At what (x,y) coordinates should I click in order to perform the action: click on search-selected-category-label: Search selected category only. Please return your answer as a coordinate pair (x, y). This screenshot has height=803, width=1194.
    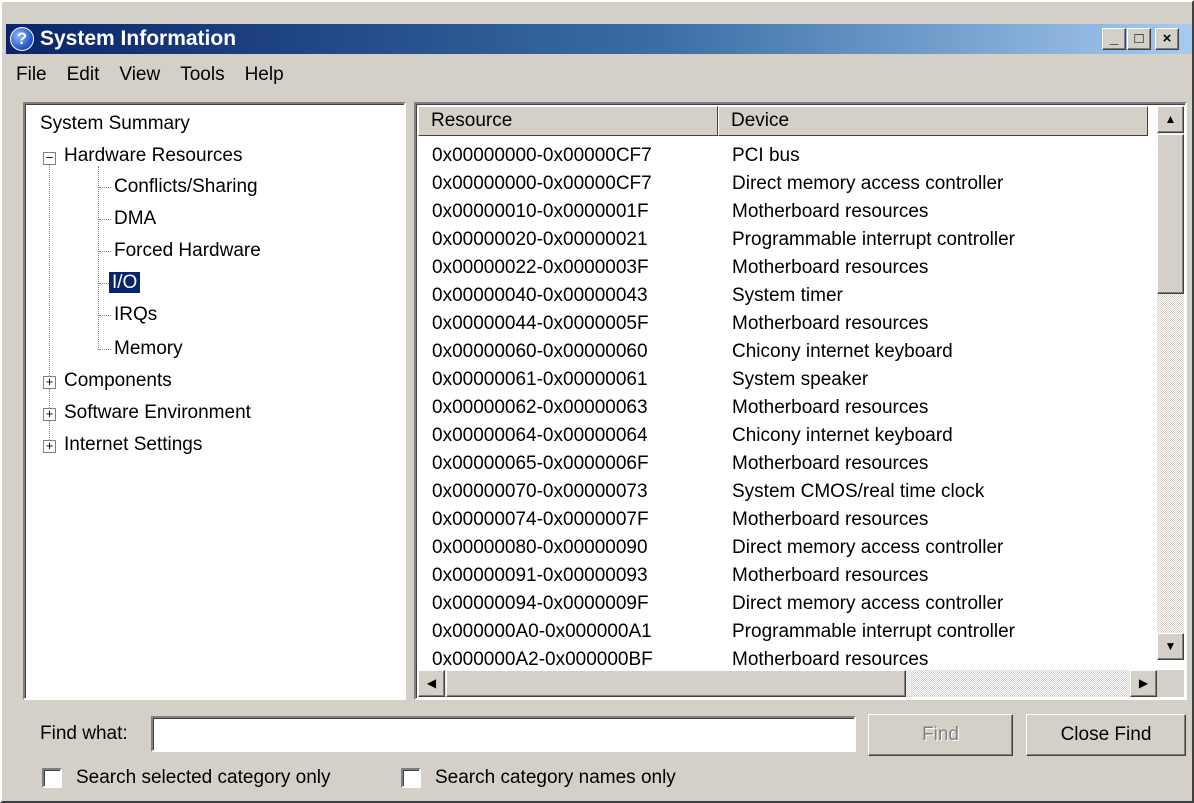
    Looking at the image, I should click on (203, 777).